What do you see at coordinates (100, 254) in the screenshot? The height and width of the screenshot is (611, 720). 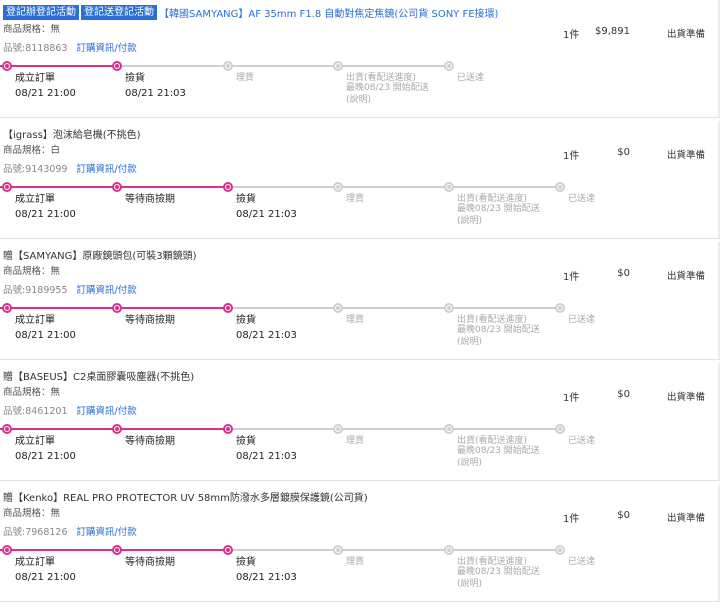 I see `product-title-row: 贈【SAMYANG】原廠鏡頭包(可裝3顆鏡頭)` at bounding box center [100, 254].